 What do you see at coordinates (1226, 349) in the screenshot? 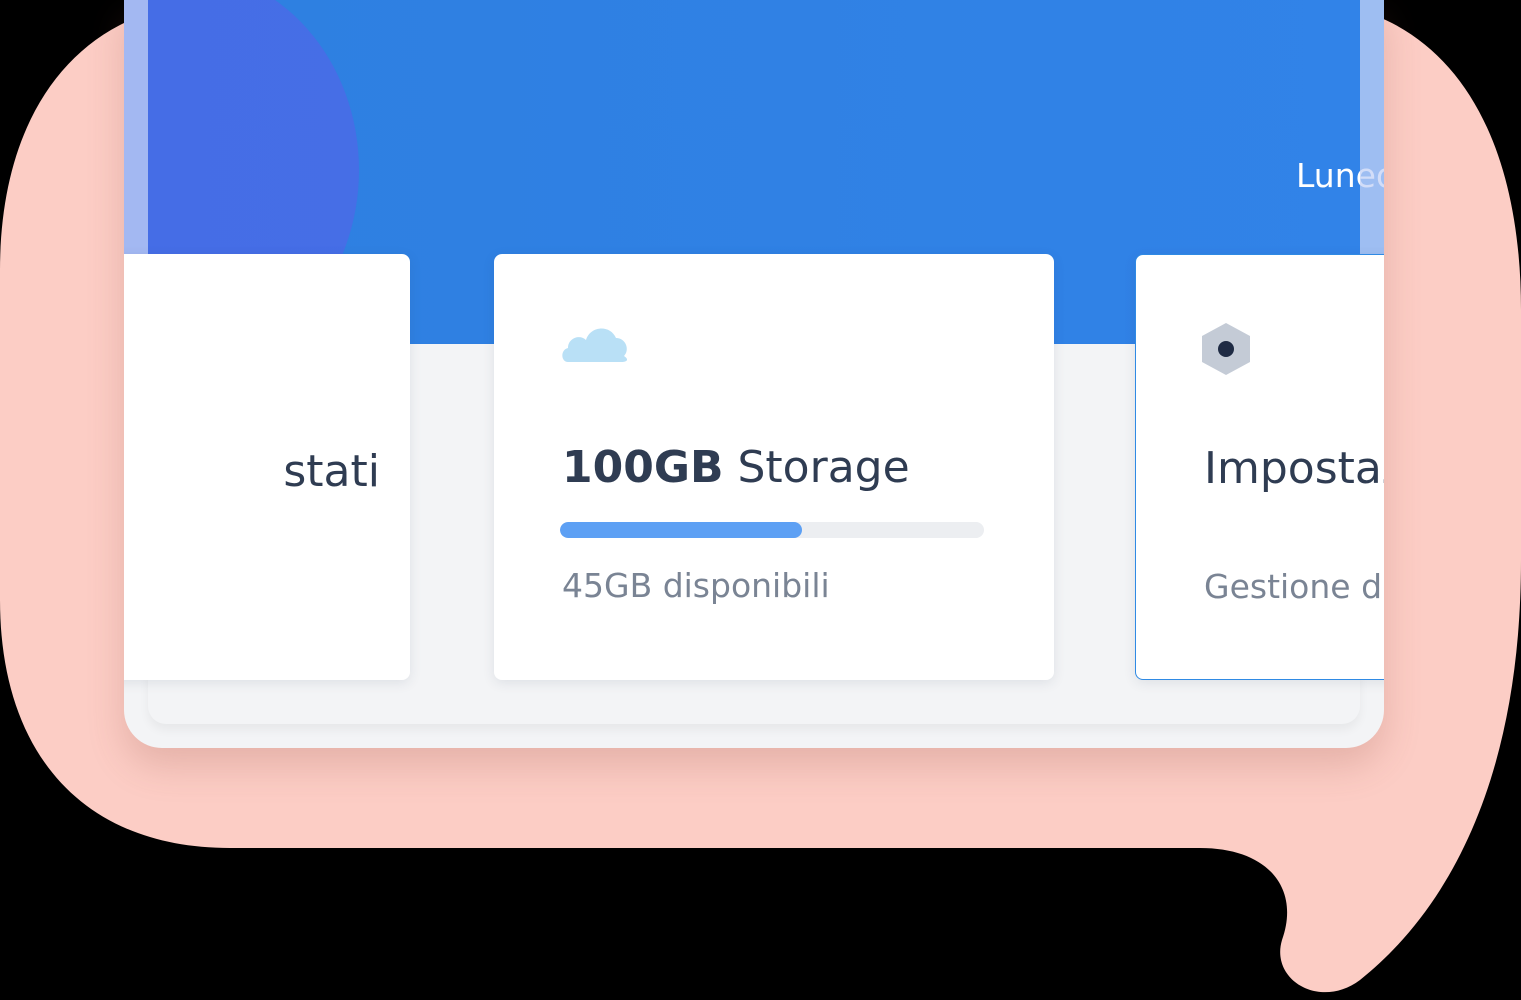
I see `hexagon-settings-icon` at bounding box center [1226, 349].